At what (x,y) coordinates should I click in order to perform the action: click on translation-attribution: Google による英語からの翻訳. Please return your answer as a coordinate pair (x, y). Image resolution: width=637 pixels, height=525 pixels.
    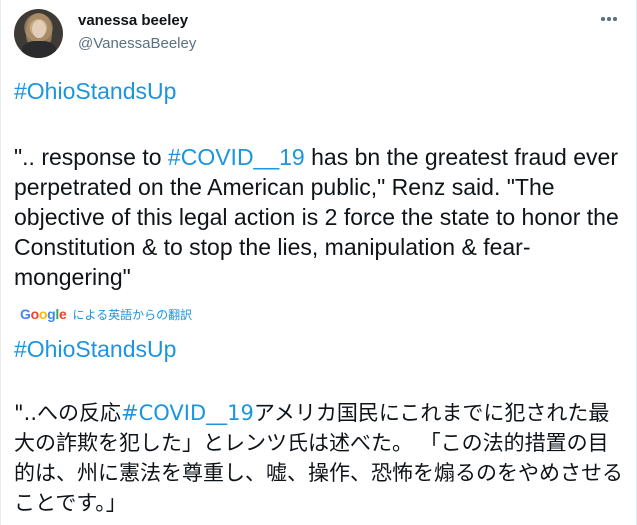
    Looking at the image, I should click on (106, 314).